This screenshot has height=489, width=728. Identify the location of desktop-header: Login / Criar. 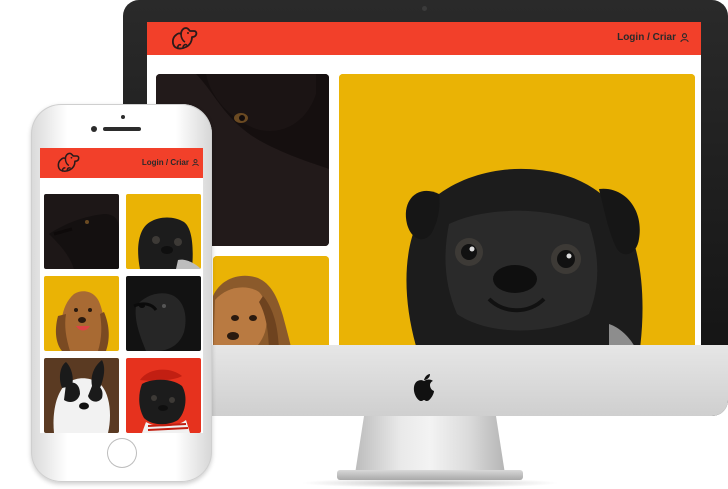
(424, 38).